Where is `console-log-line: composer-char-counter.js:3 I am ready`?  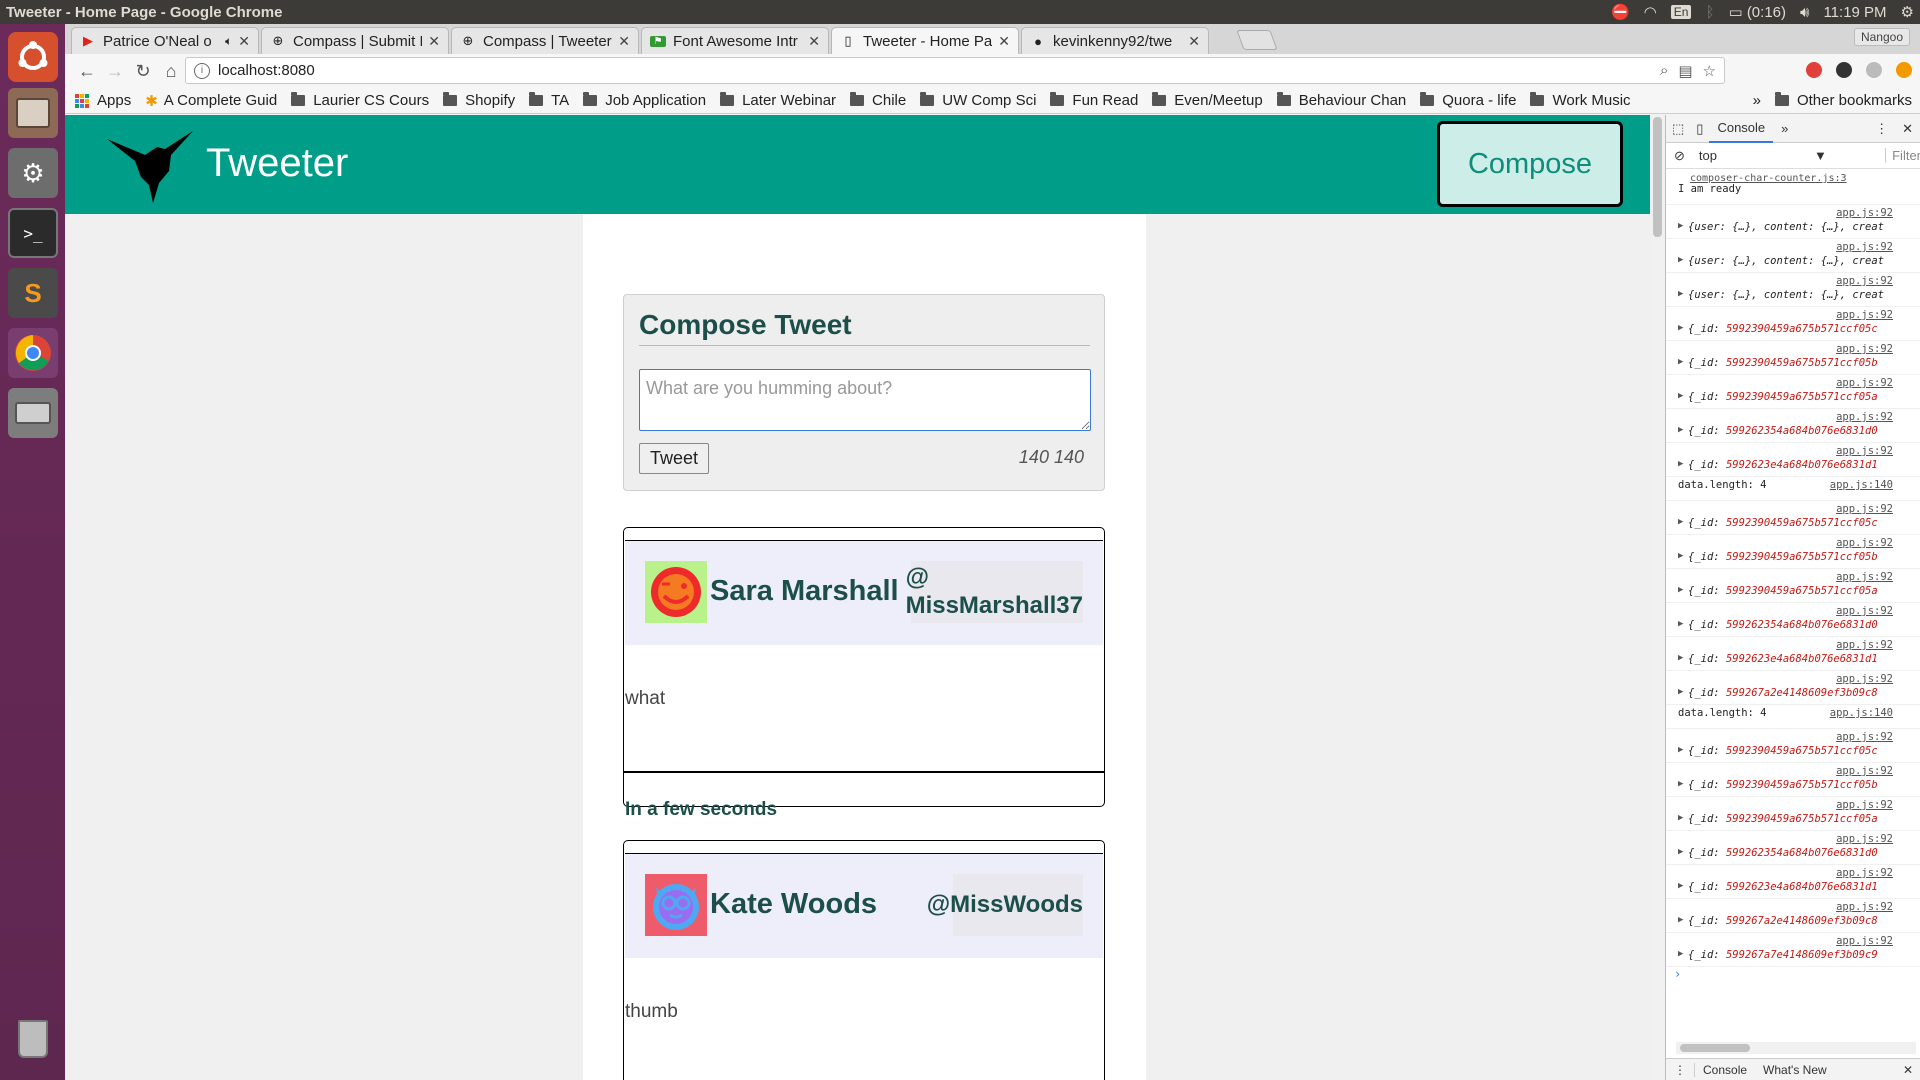
console-log-line: composer-char-counter.js:3 I am ready is located at coordinates (1793, 188).